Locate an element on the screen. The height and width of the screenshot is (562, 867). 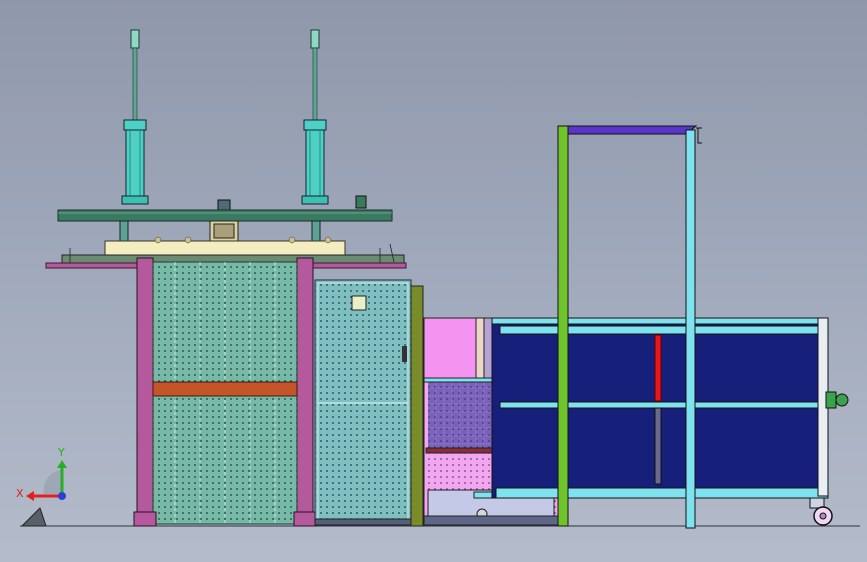
top-plate is located at coordinates (225, 215).